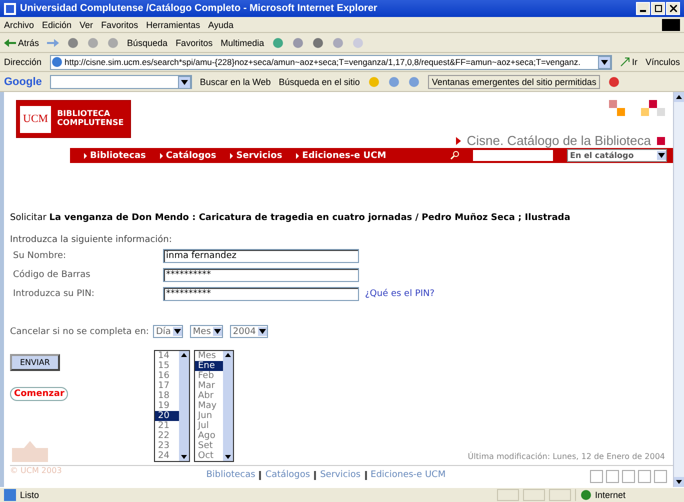 The width and height of the screenshot is (684, 502). What do you see at coordinates (344, 155) in the screenshot?
I see `nav-link: Ediciones-e UCM` at bounding box center [344, 155].